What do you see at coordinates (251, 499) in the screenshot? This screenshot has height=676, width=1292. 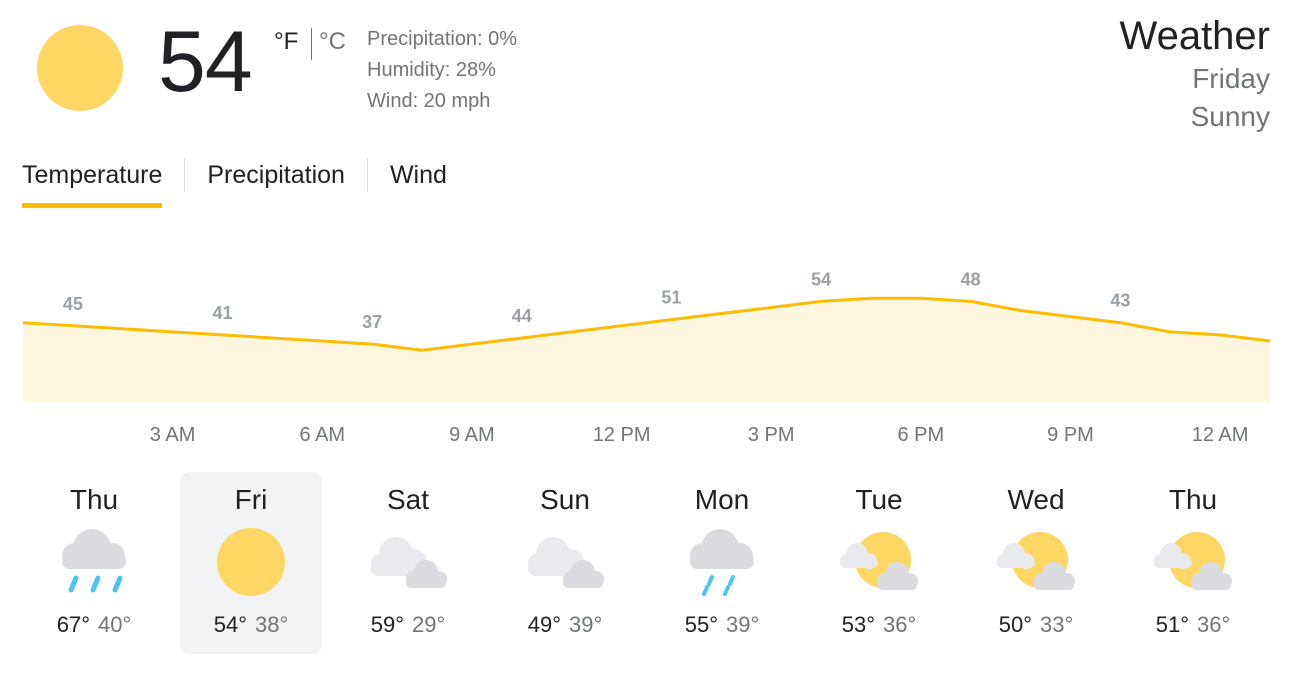 I see `day-name: Fri` at bounding box center [251, 499].